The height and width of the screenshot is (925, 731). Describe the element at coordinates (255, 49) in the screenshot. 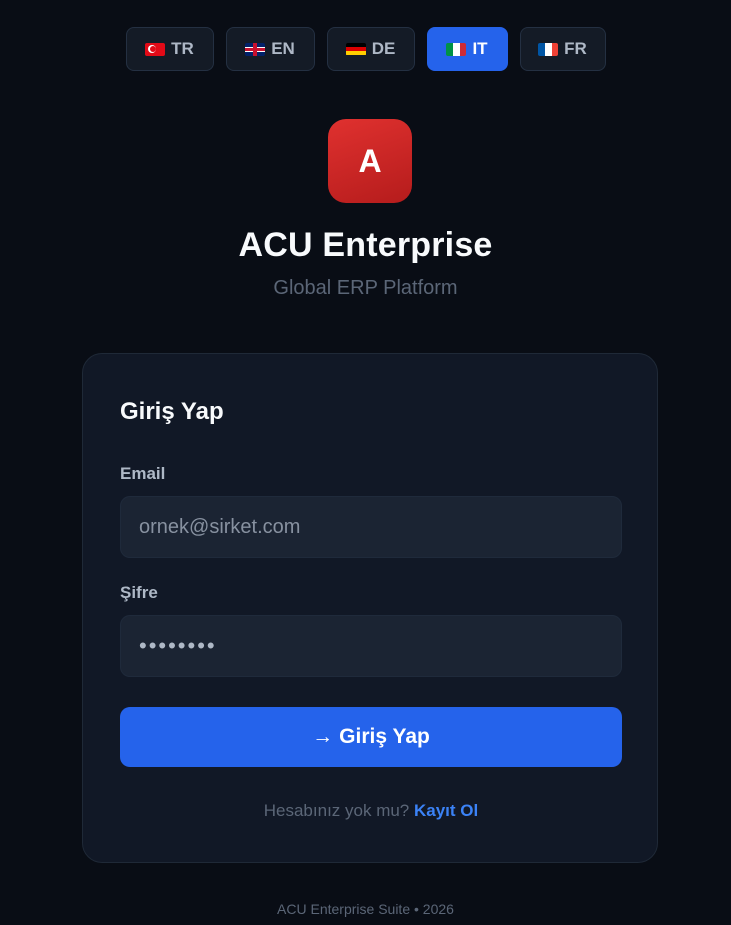

I see `uk-flag-icon` at that location.